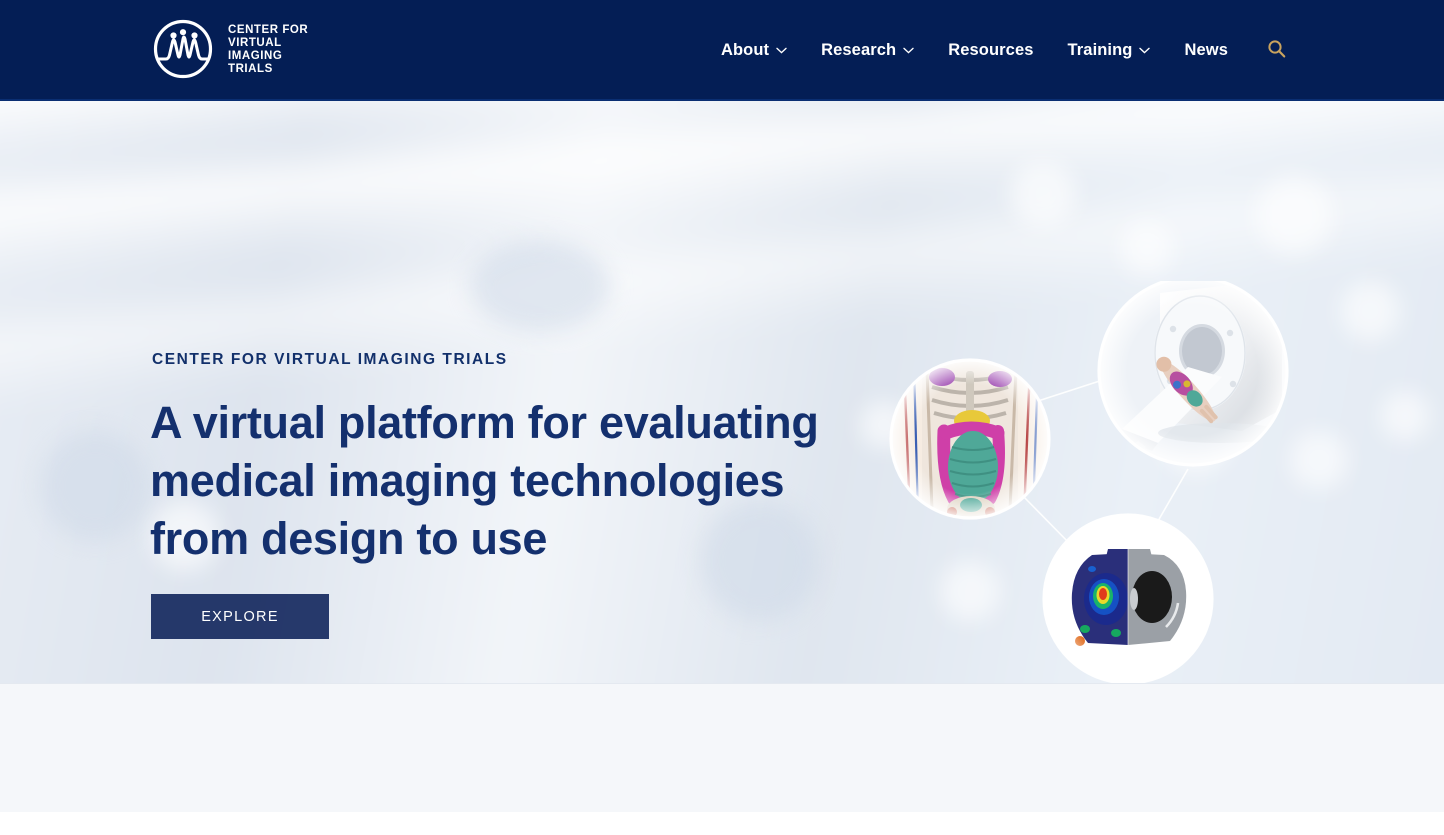 The height and width of the screenshot is (835, 1444). Describe the element at coordinates (1193, 374) in the screenshot. I see `ct-scanner-circle` at that location.